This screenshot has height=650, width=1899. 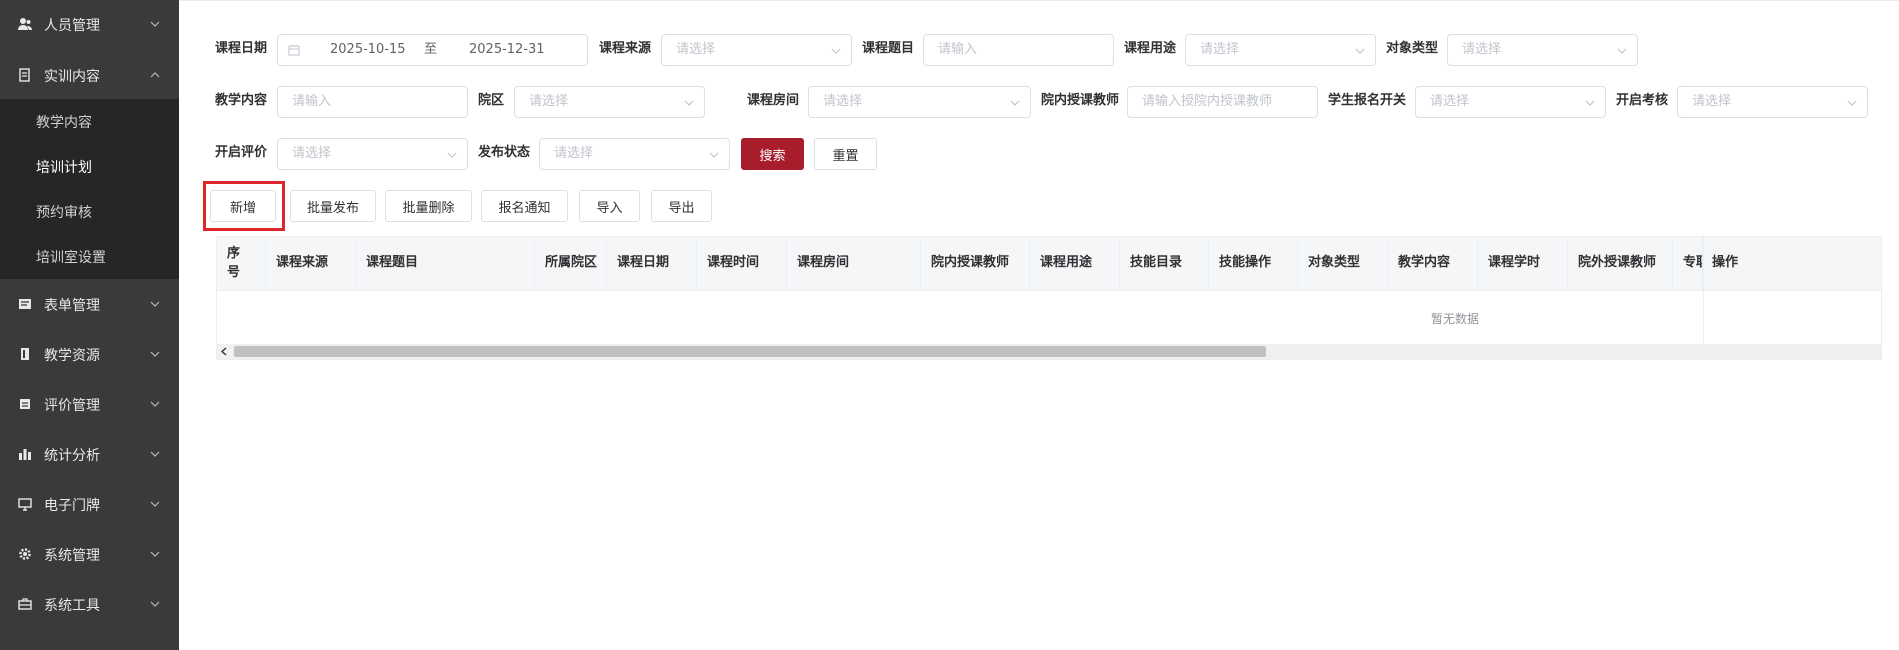 What do you see at coordinates (372, 154) in the screenshot?
I see `enable-eval-select: 请选择` at bounding box center [372, 154].